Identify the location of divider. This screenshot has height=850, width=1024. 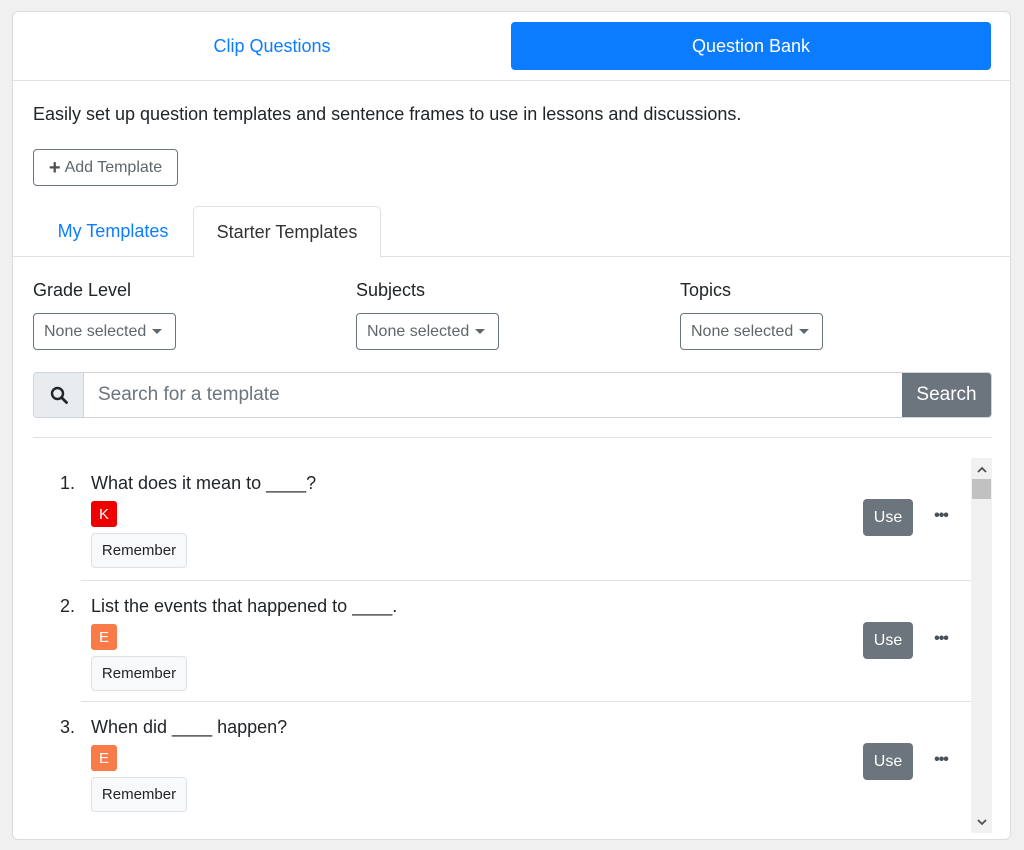
(512, 437).